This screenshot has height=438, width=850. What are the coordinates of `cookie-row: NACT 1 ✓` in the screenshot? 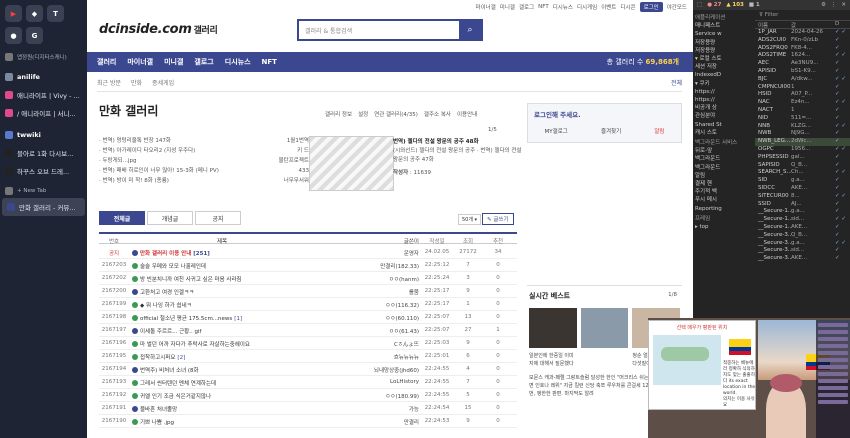 It's located at (802, 111).